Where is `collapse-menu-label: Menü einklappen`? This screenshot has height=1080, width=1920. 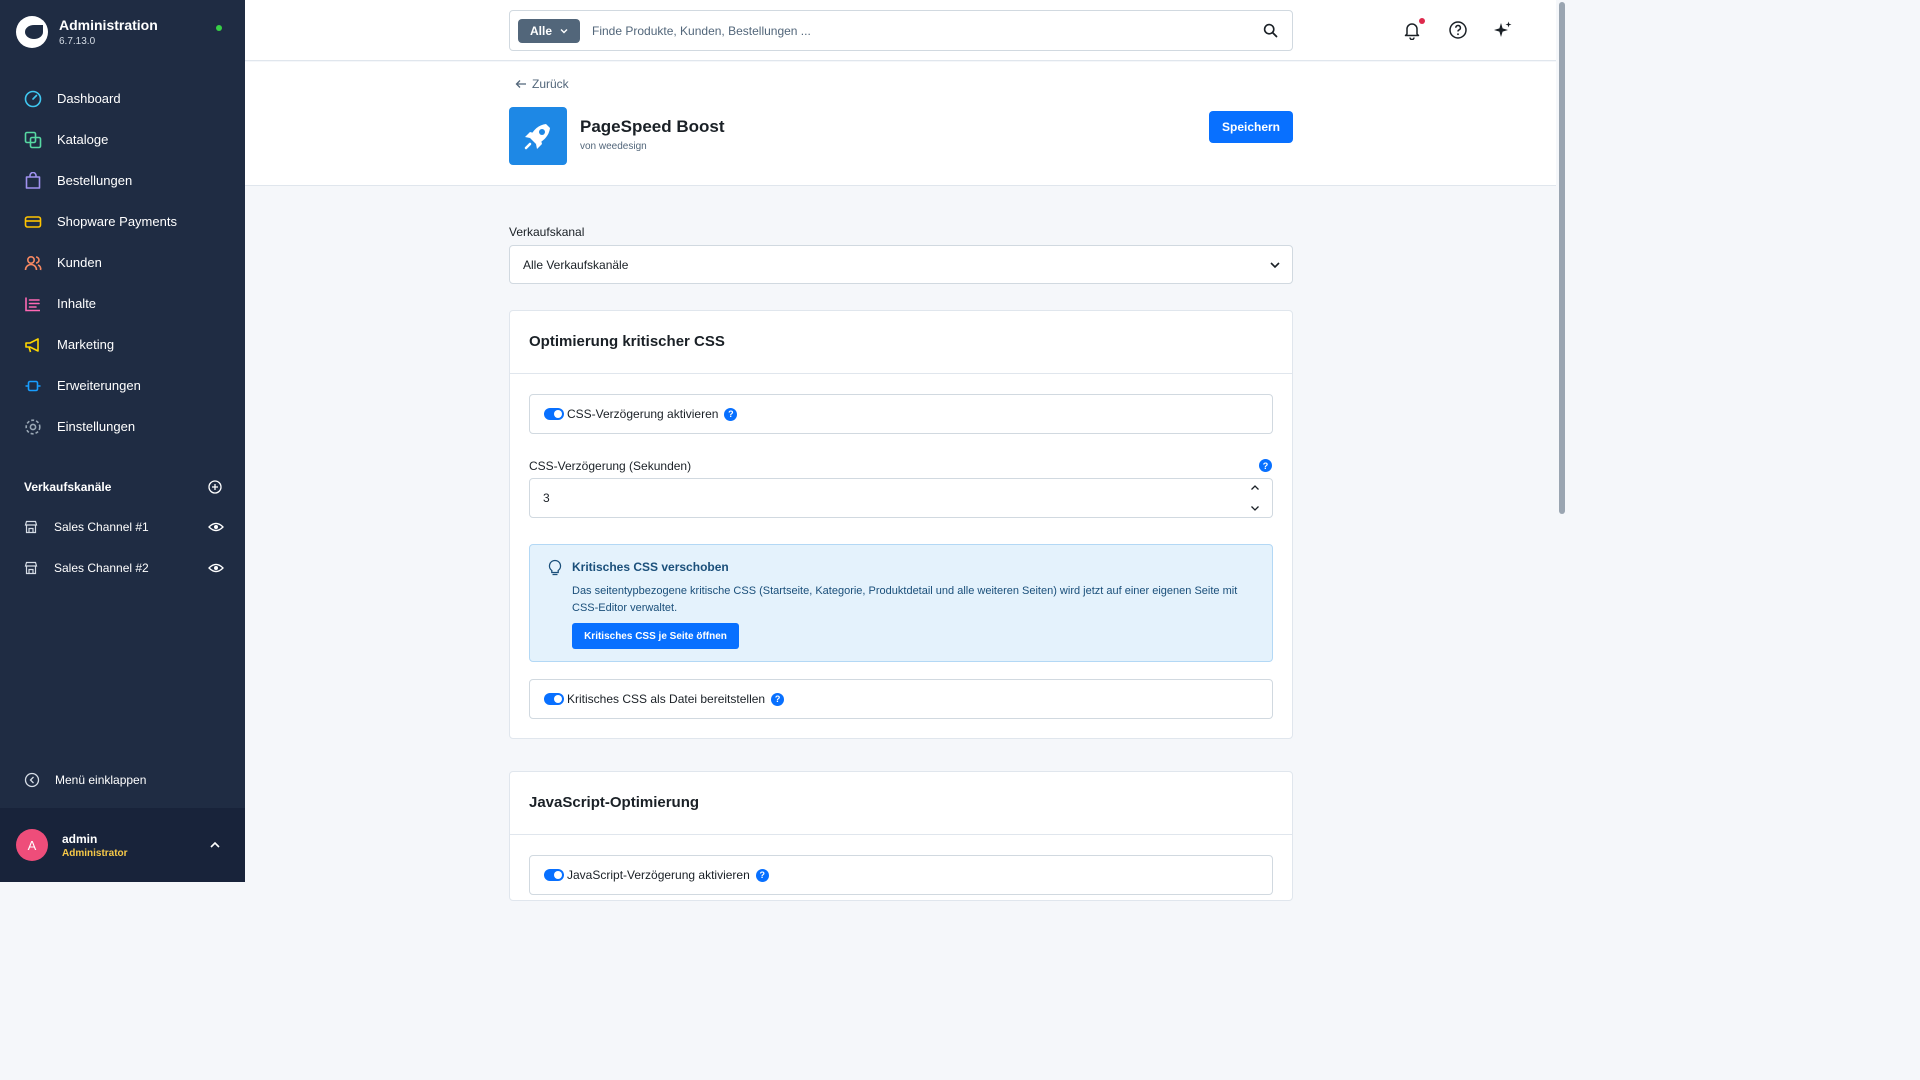
collapse-menu-label: Menü einklappen is located at coordinates (101, 780).